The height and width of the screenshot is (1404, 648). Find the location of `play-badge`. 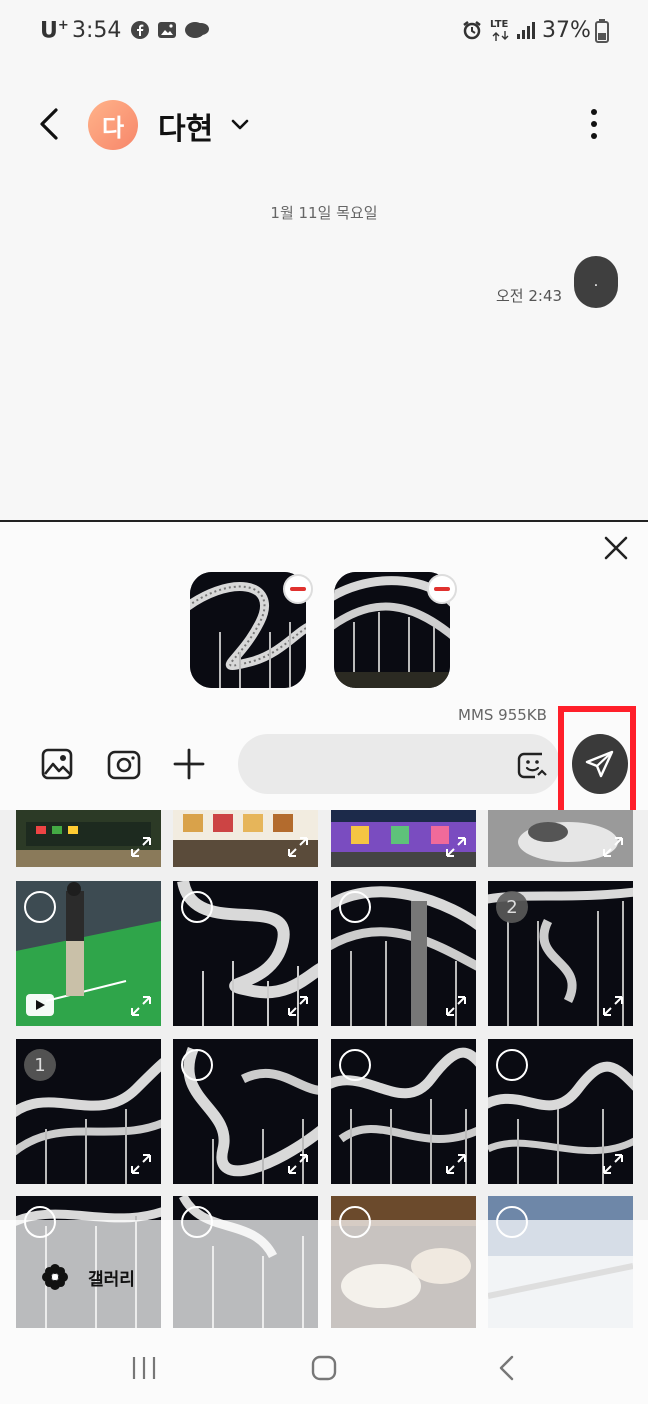

play-badge is located at coordinates (40, 1005).